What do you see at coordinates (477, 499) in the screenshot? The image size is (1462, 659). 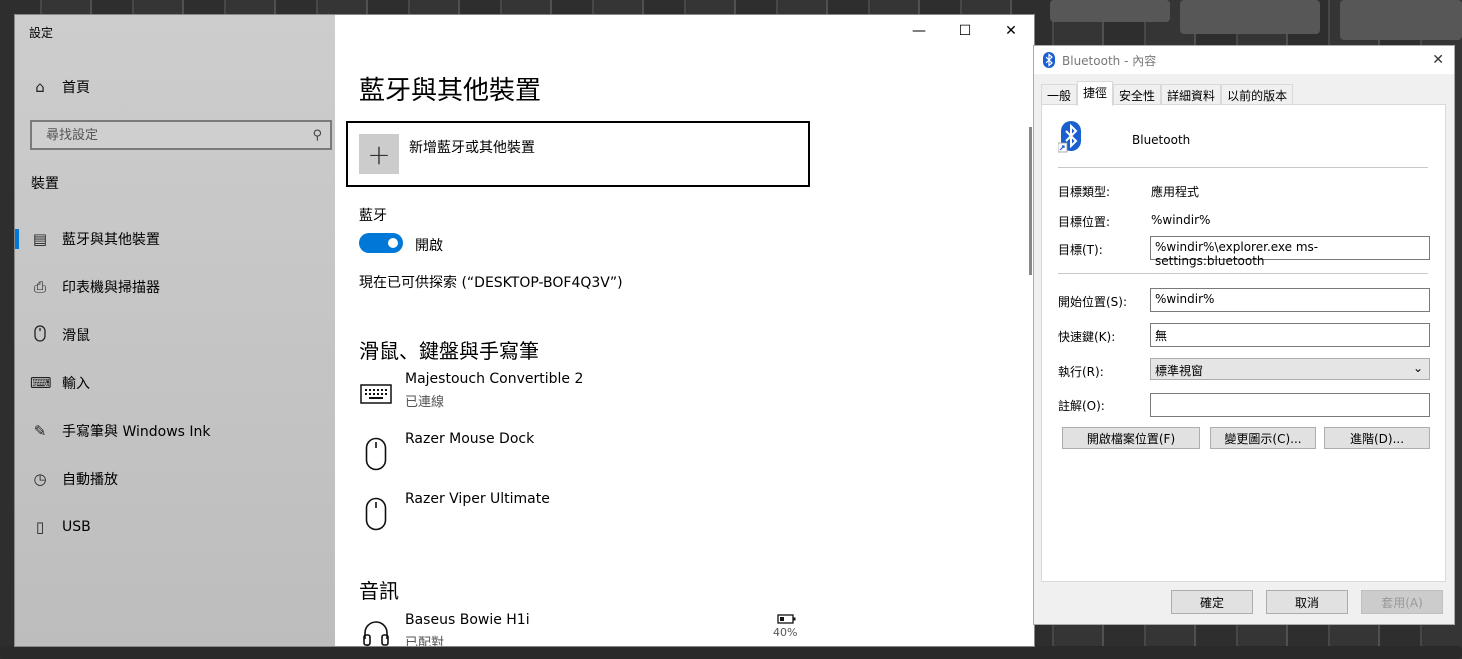 I see `device-name: Razer Viper Ultimate` at bounding box center [477, 499].